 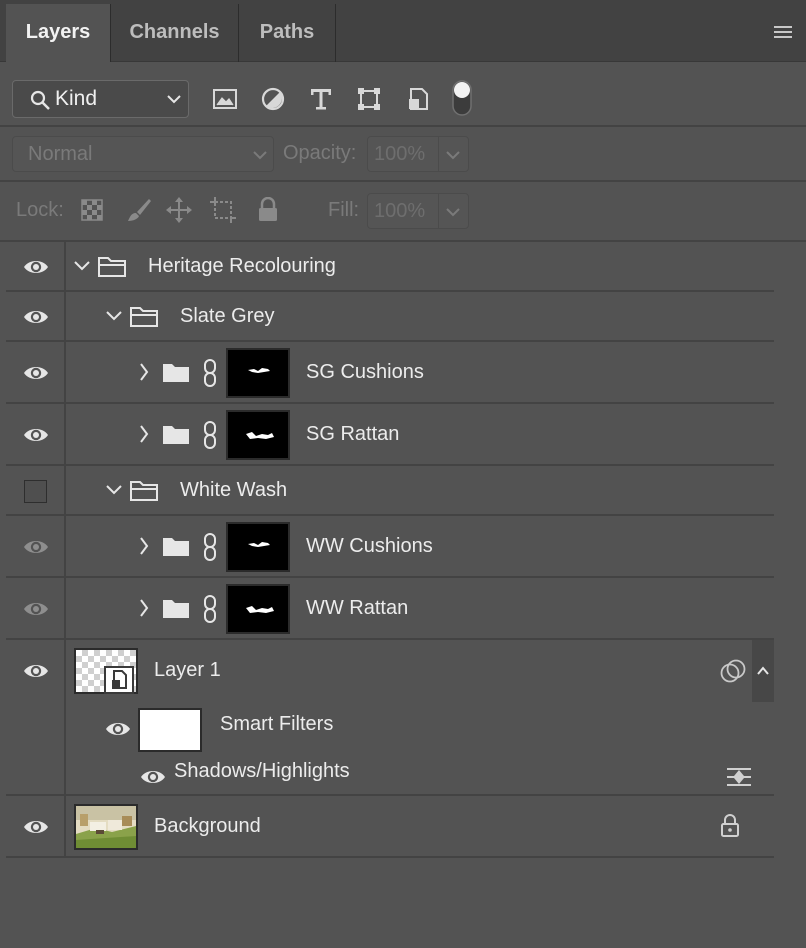 What do you see at coordinates (403, 181) in the screenshot?
I see `toolbar-divider` at bounding box center [403, 181].